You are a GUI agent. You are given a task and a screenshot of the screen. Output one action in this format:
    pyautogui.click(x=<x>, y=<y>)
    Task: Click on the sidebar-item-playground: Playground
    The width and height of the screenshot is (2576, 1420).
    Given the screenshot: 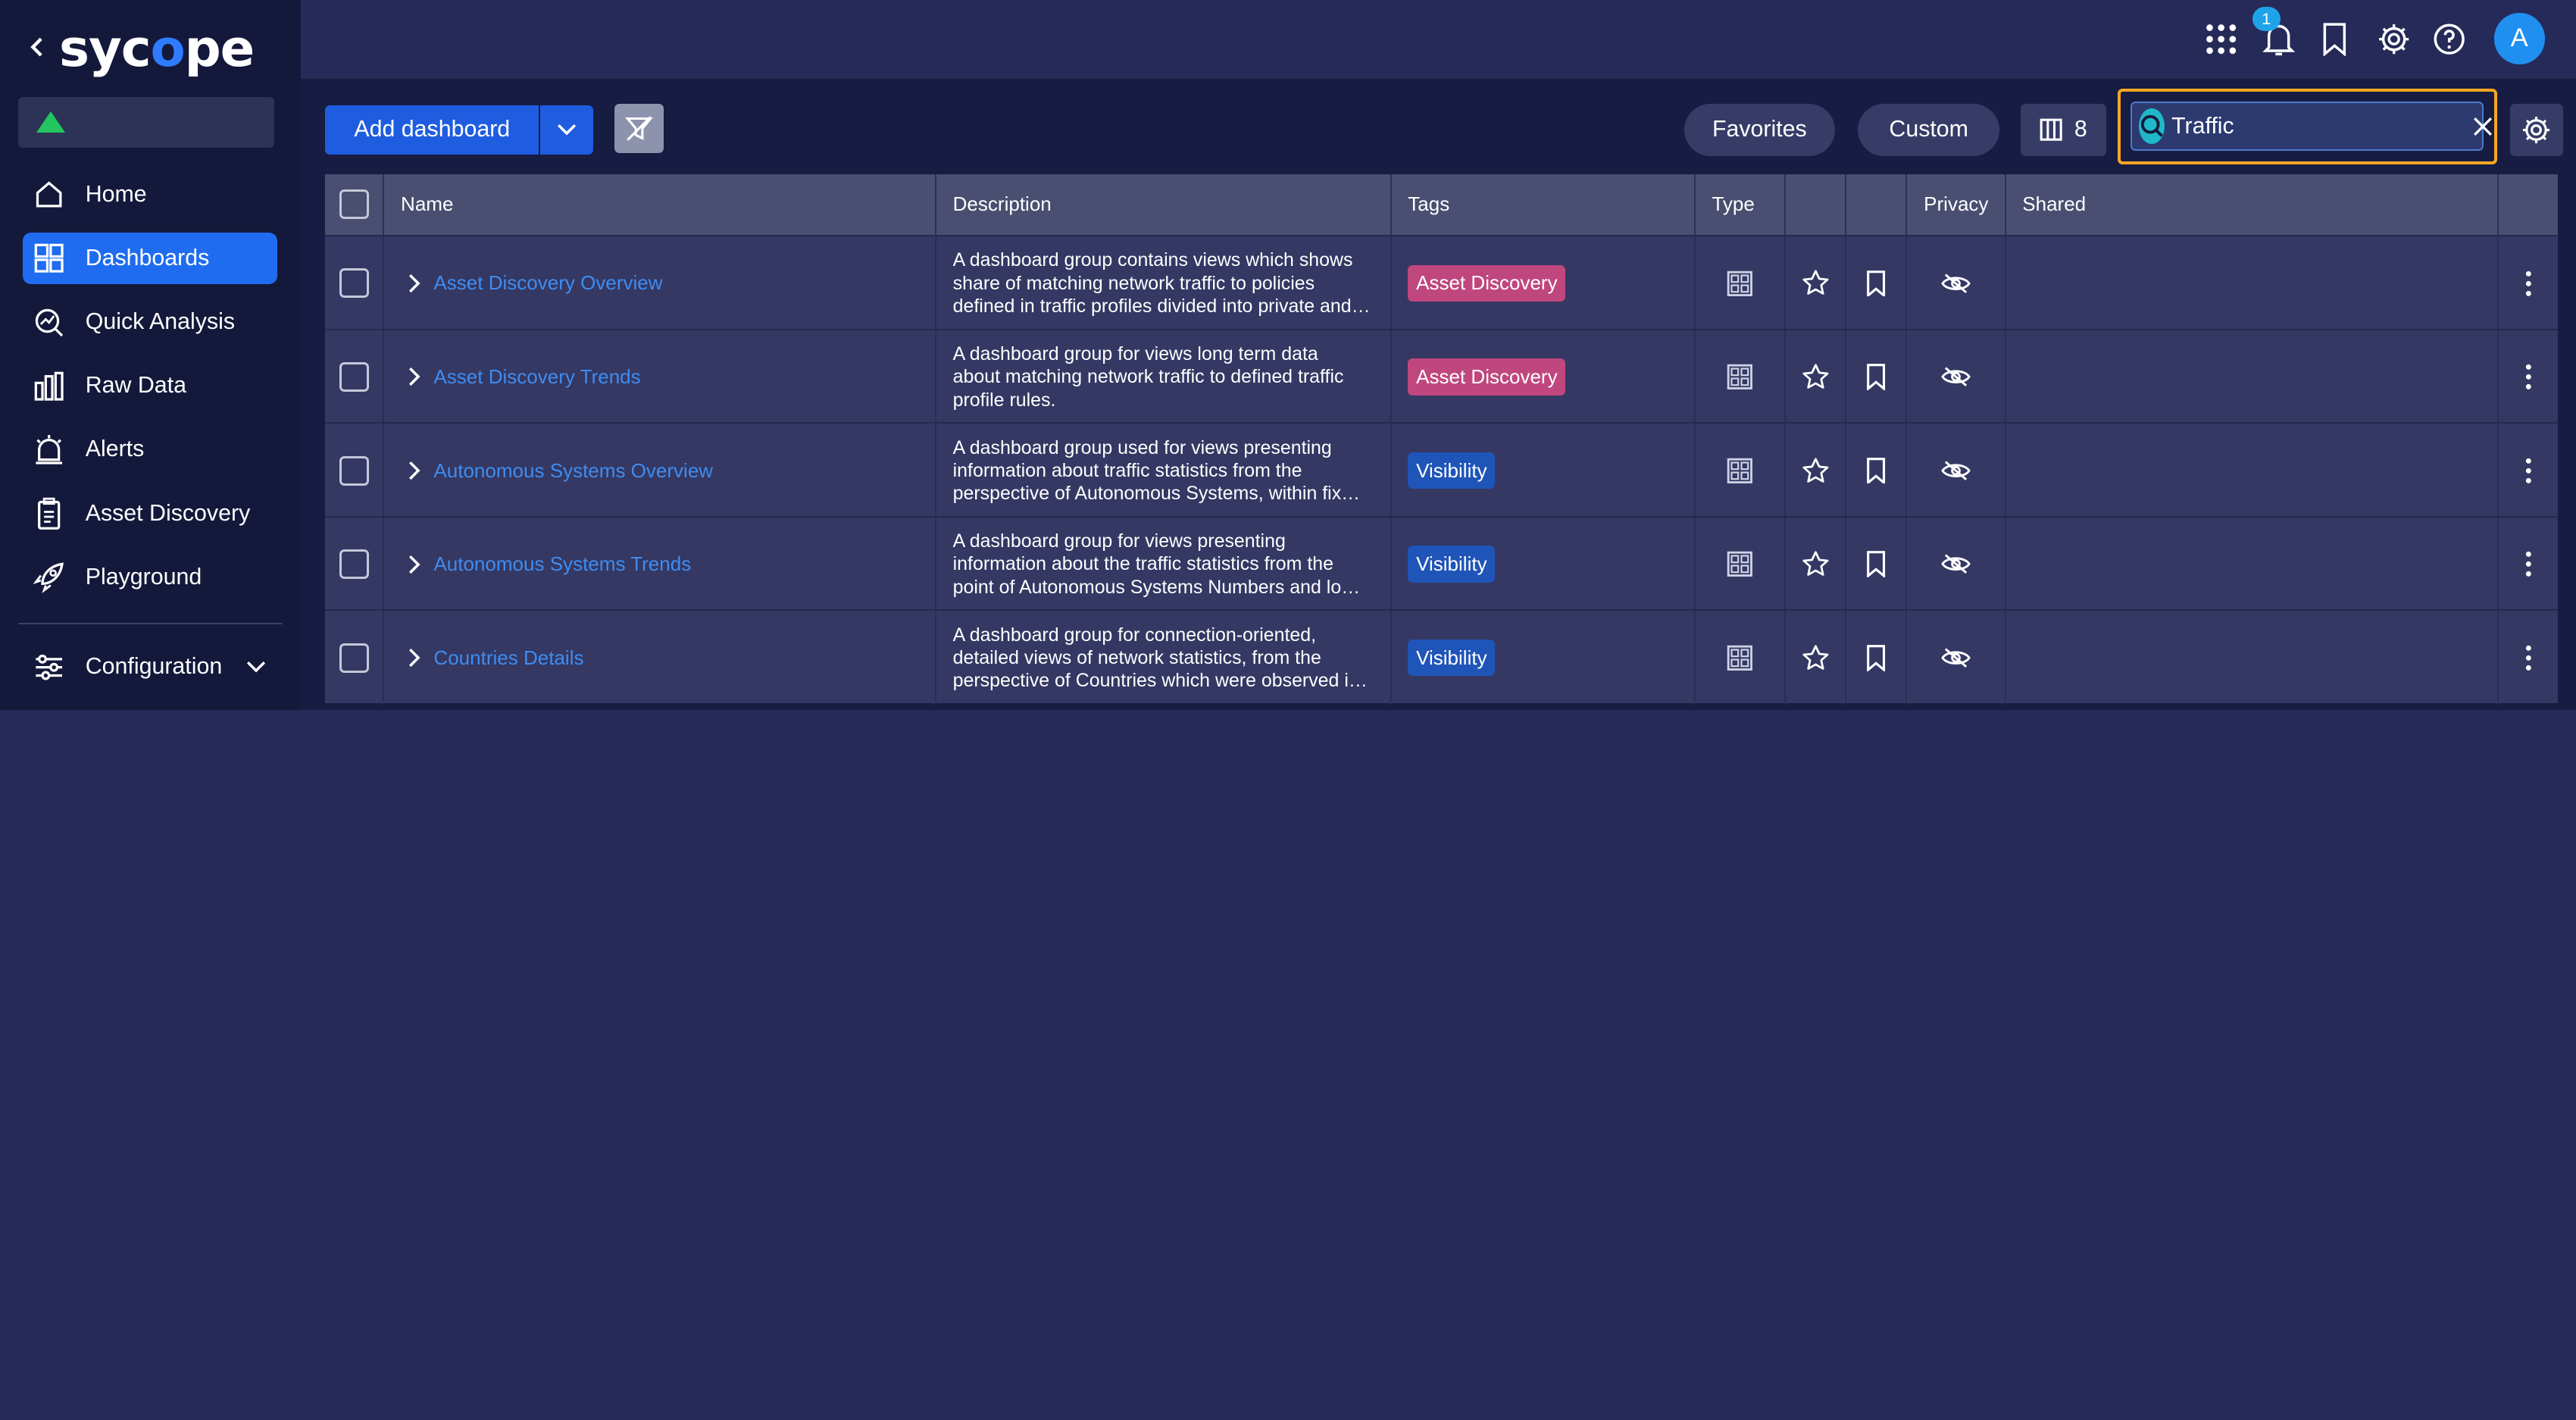 What is the action you would take?
    pyautogui.click(x=150, y=577)
    